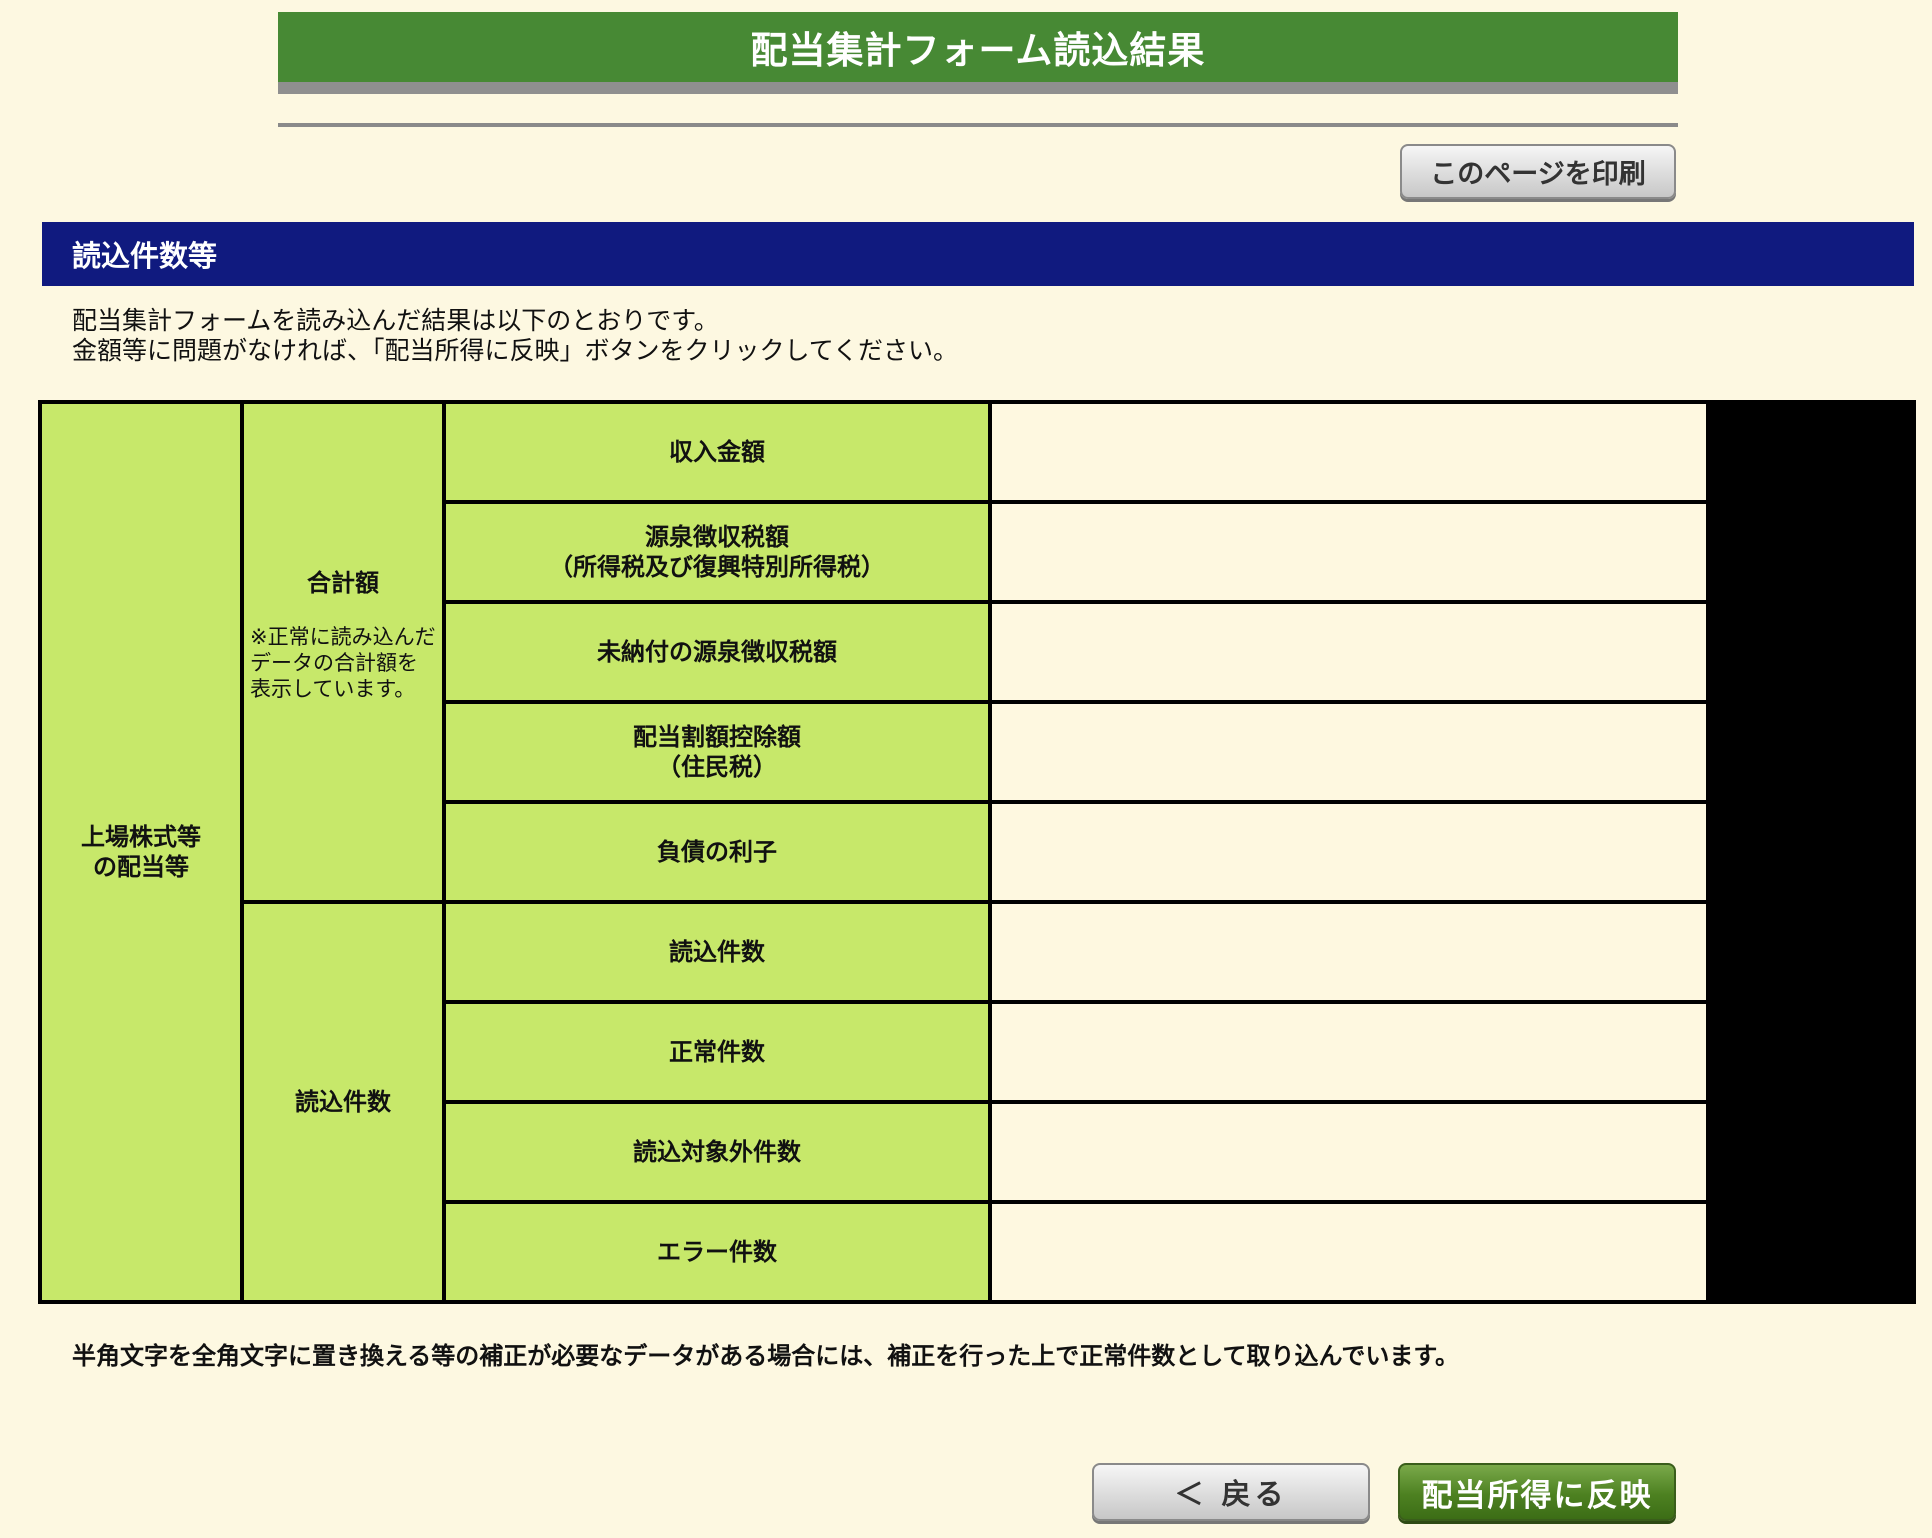 This screenshot has height=1538, width=1932. Describe the element at coordinates (343, 663) in the screenshot. I see `total-group-note: ※正常に読み込んだデータの合計額を表示しています。` at that location.